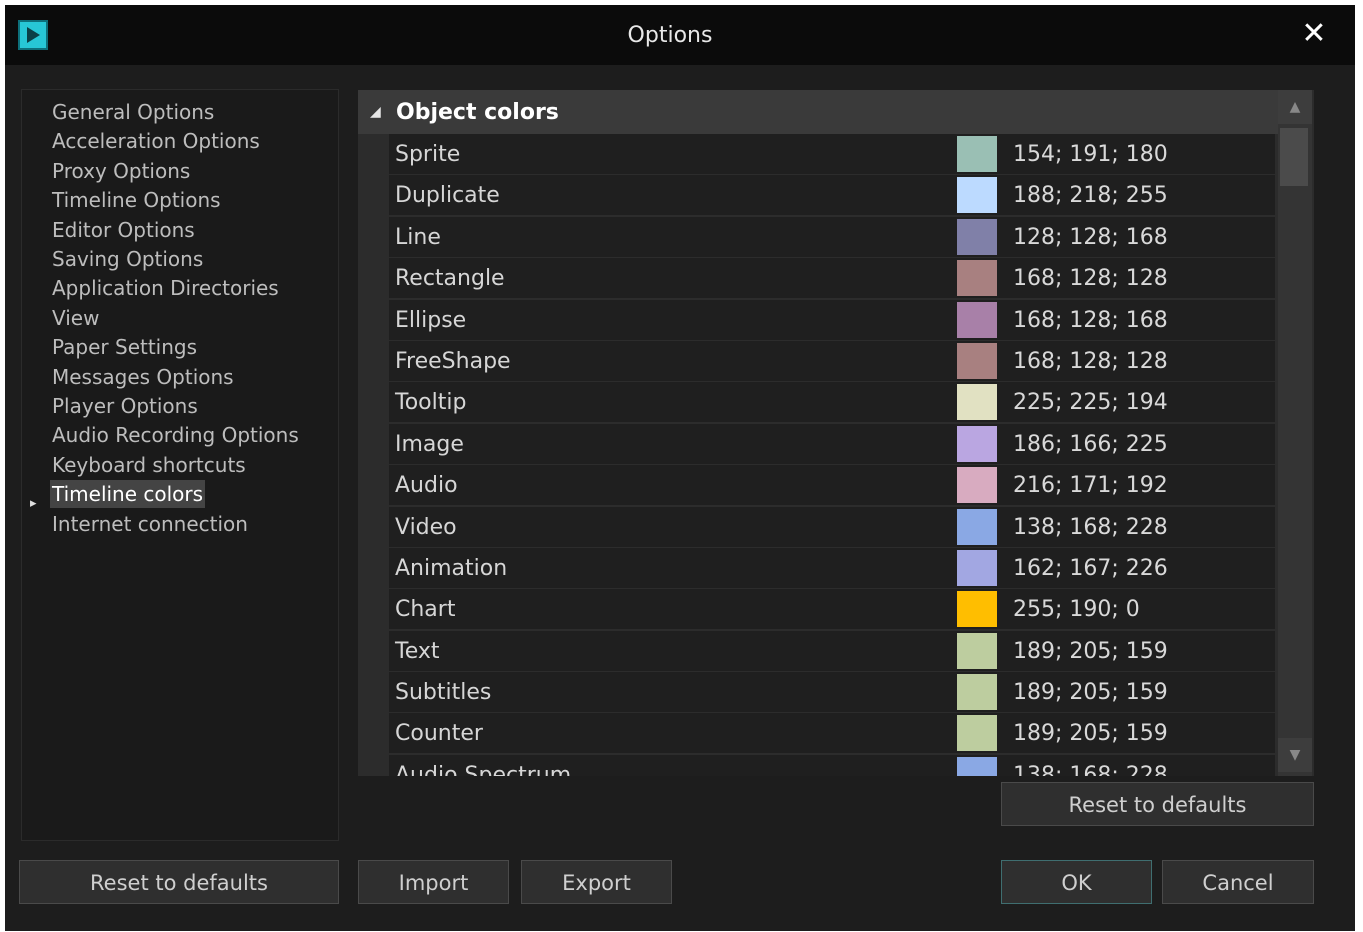 The height and width of the screenshot is (932, 1363). I want to click on color-row-value: 154; 191; 180, so click(1090, 155).